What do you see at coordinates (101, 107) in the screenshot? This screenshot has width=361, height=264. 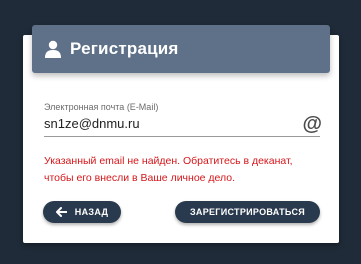 I see `email-label: Электронная почта (E-Mail)` at bounding box center [101, 107].